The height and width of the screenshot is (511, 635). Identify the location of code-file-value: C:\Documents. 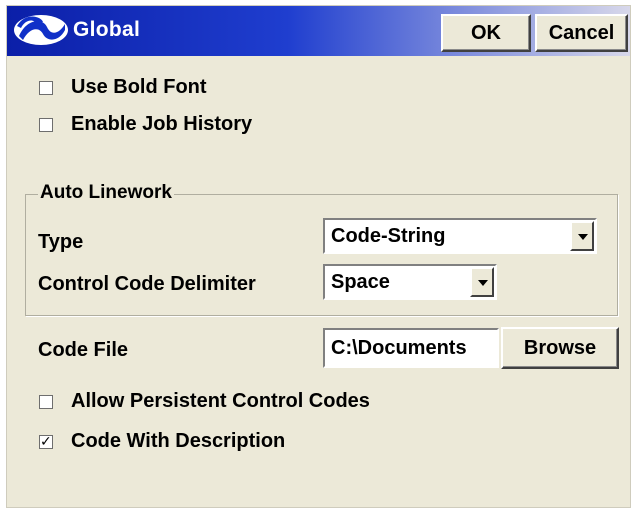
(399, 348).